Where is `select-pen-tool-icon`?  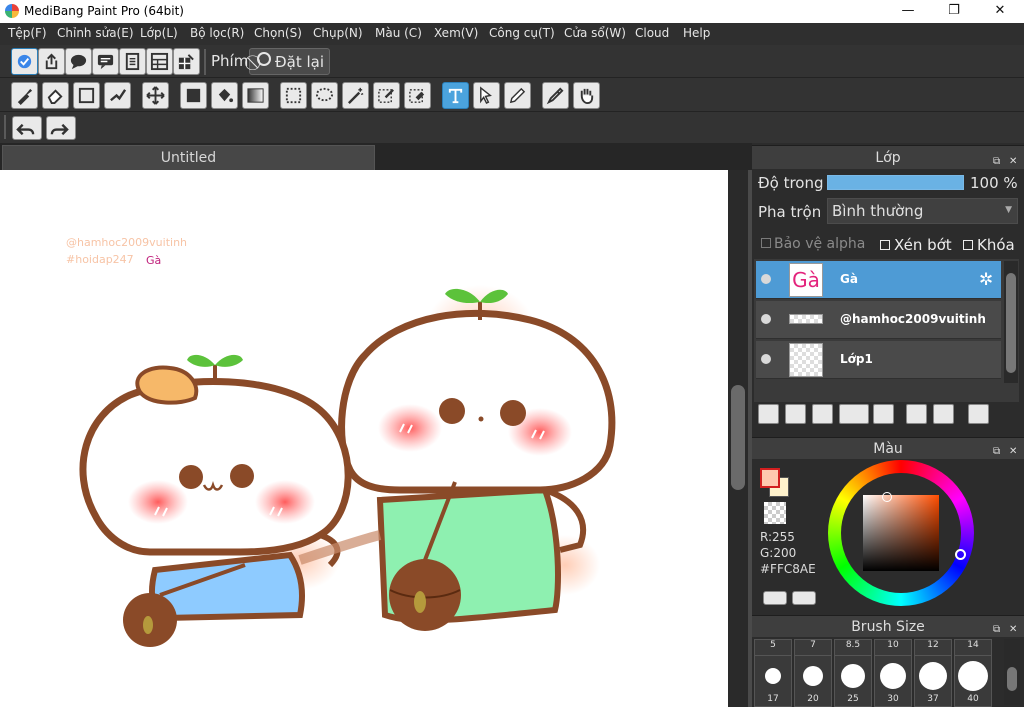
select-pen-tool-icon is located at coordinates (386, 95).